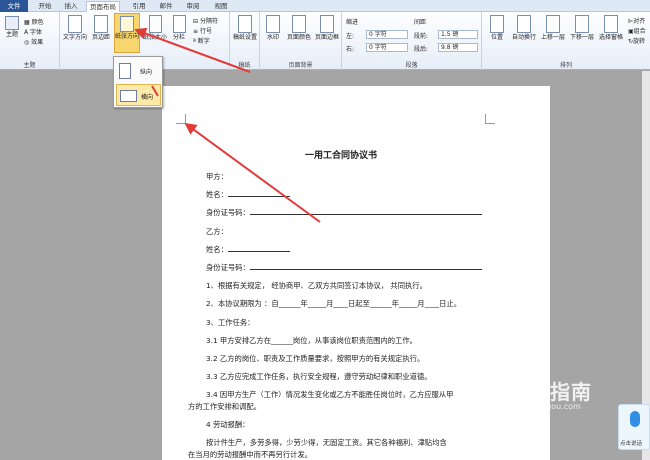 The height and width of the screenshot is (460, 650). What do you see at coordinates (252, 172) in the screenshot?
I see `arrow-to-page` at bounding box center [252, 172].